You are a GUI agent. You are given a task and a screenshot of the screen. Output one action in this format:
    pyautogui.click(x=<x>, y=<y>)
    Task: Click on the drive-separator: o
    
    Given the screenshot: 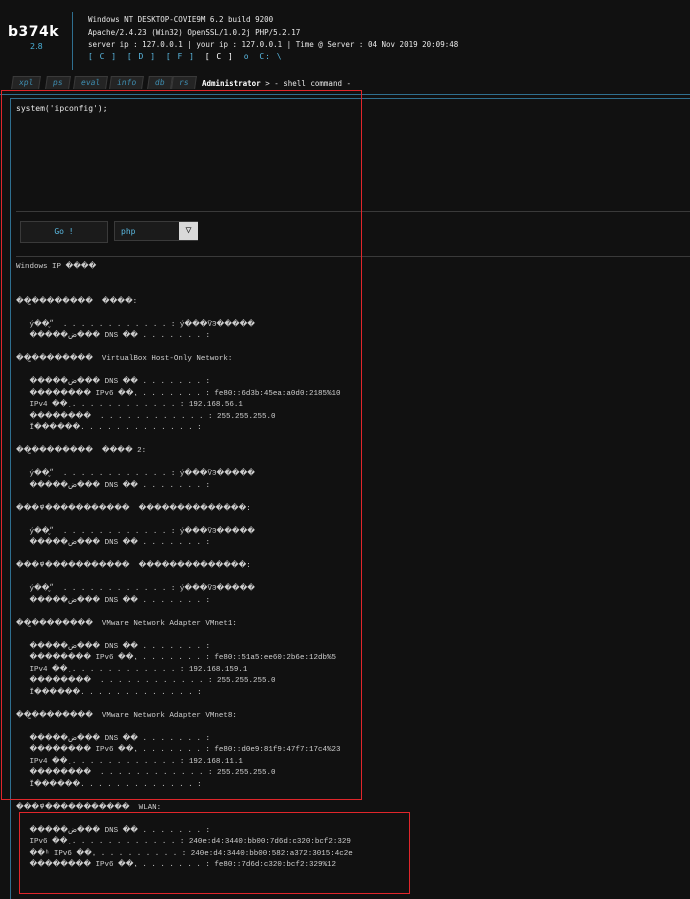 What is the action you would take?
    pyautogui.click(x=247, y=56)
    